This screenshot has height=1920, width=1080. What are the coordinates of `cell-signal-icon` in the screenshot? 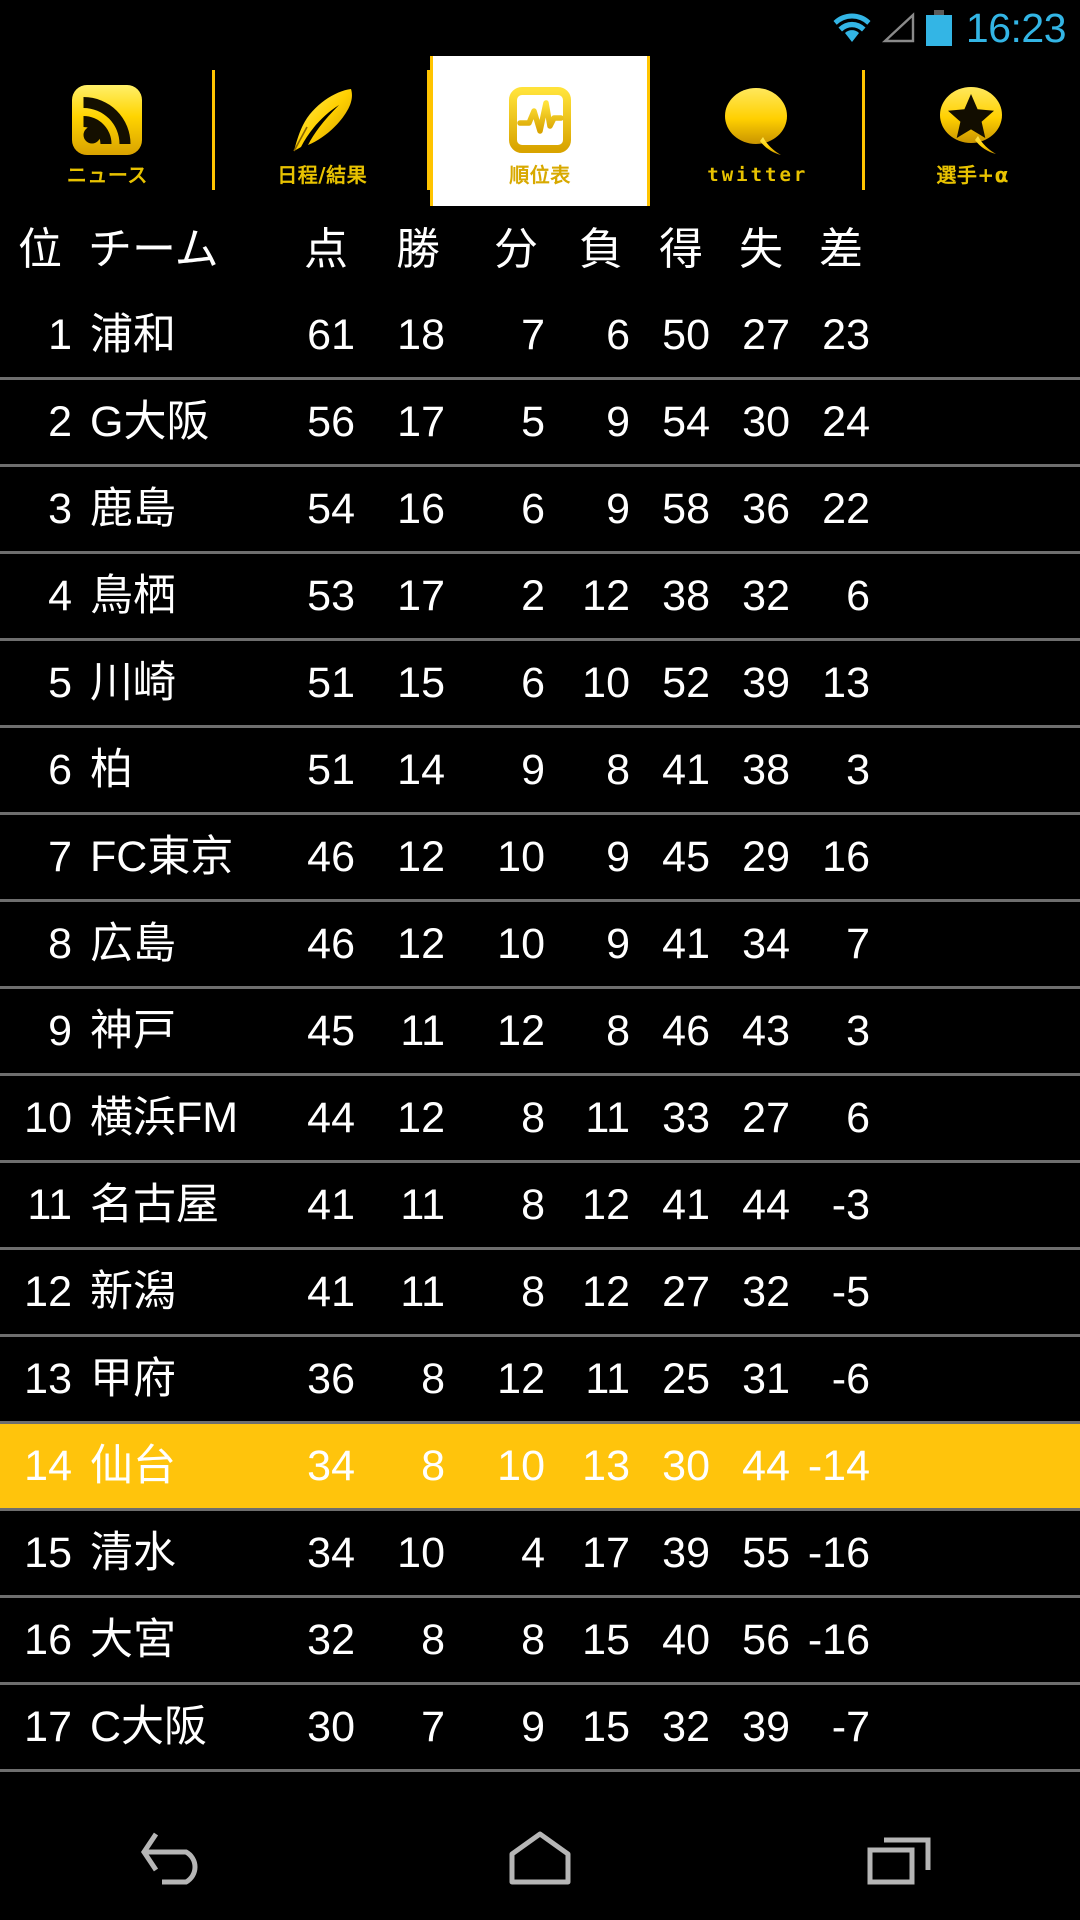 It's located at (899, 28).